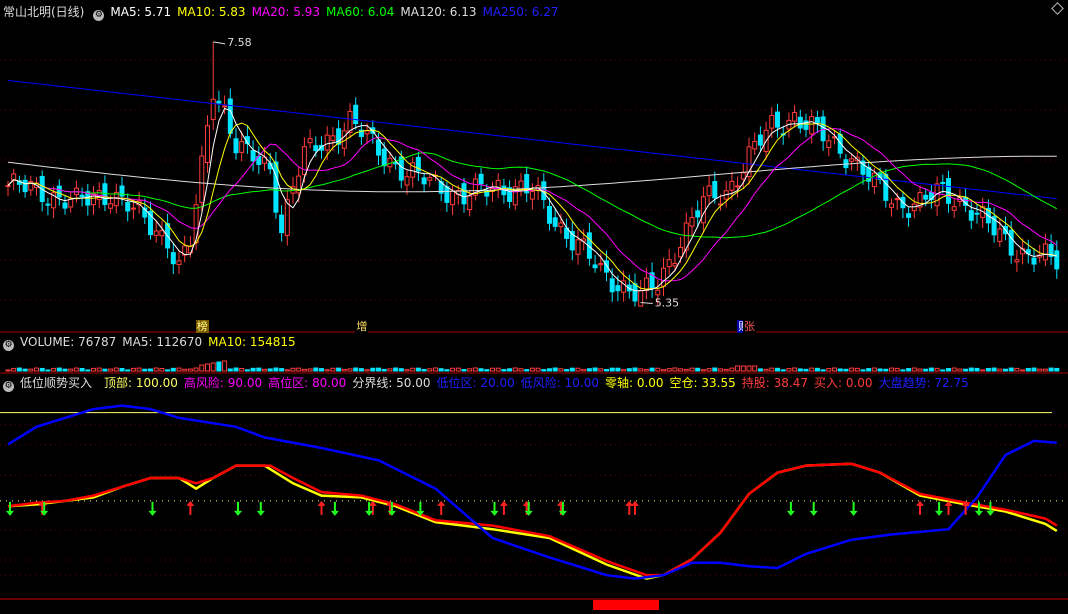 The image size is (1068, 614). Describe the element at coordinates (8, 386) in the screenshot. I see `indicator-settings-gear-icon: ⚙` at that location.